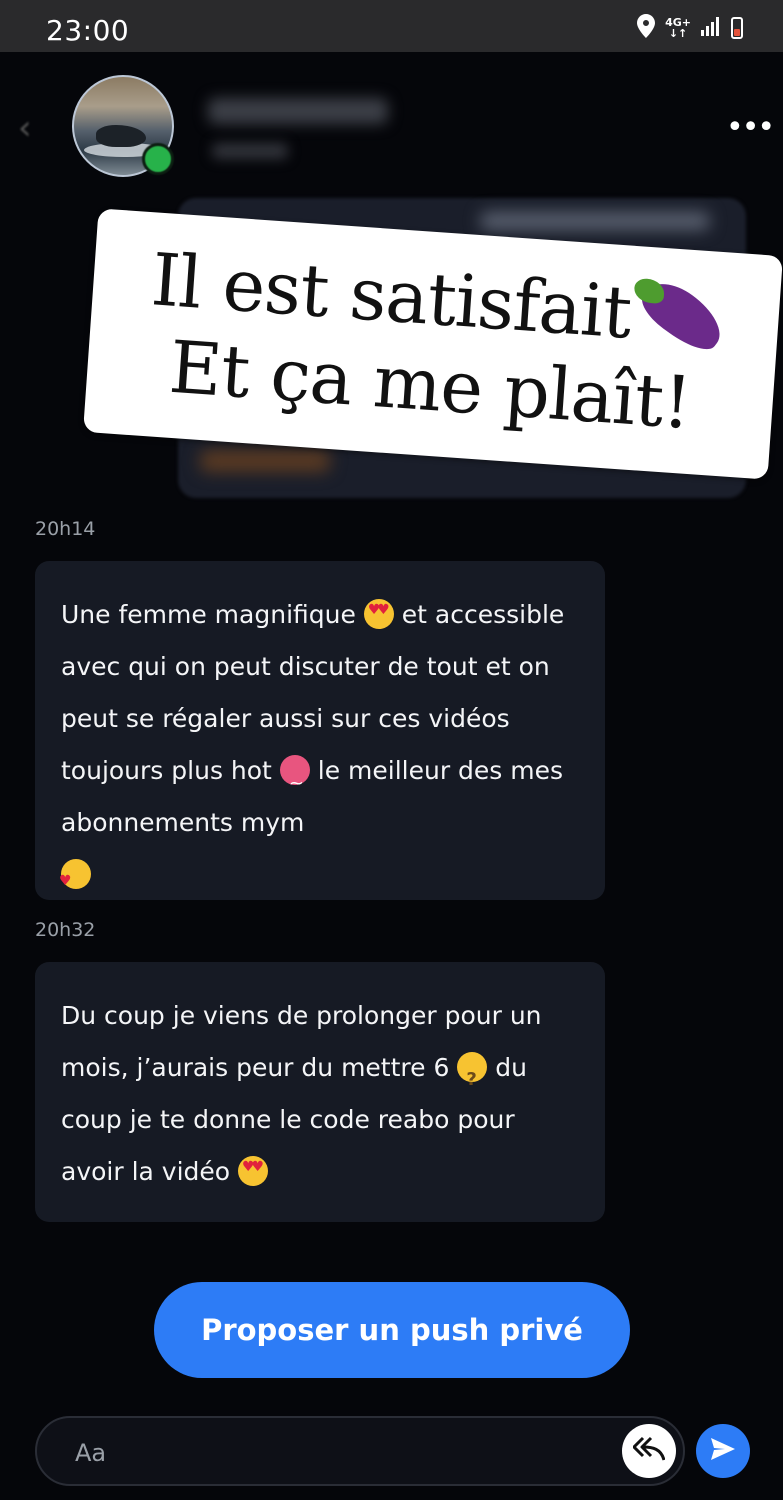  What do you see at coordinates (345, 1453) in the screenshot?
I see `message-input` at bounding box center [345, 1453].